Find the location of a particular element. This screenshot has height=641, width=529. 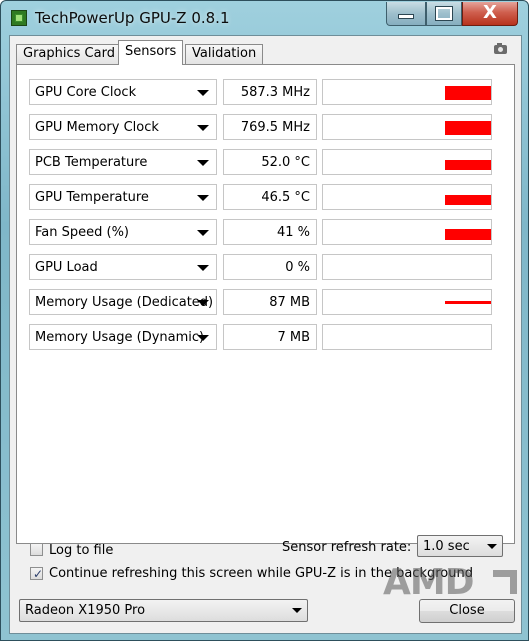

check-icon: ✓ is located at coordinates (38, 574).